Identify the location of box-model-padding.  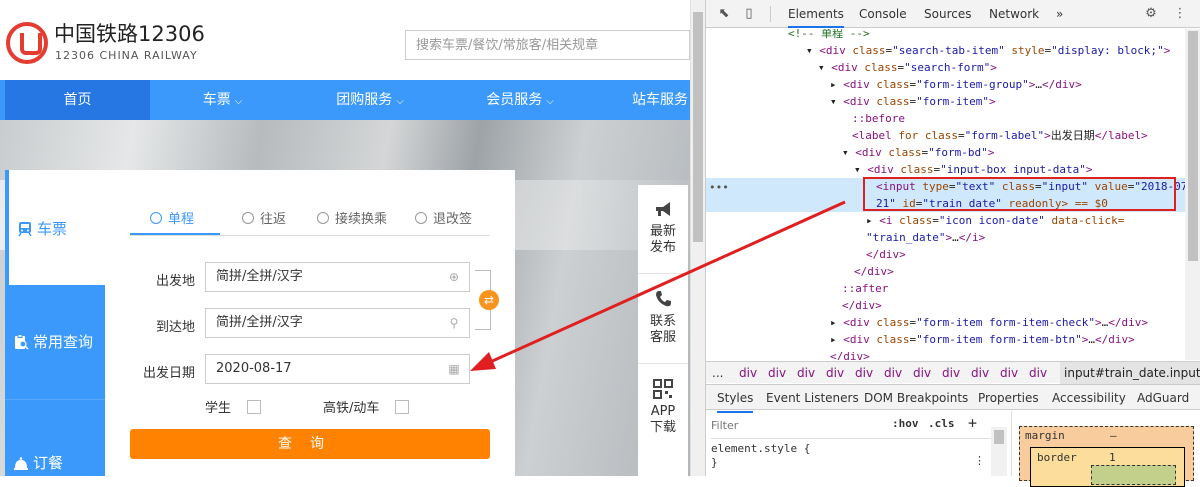
(1133, 475).